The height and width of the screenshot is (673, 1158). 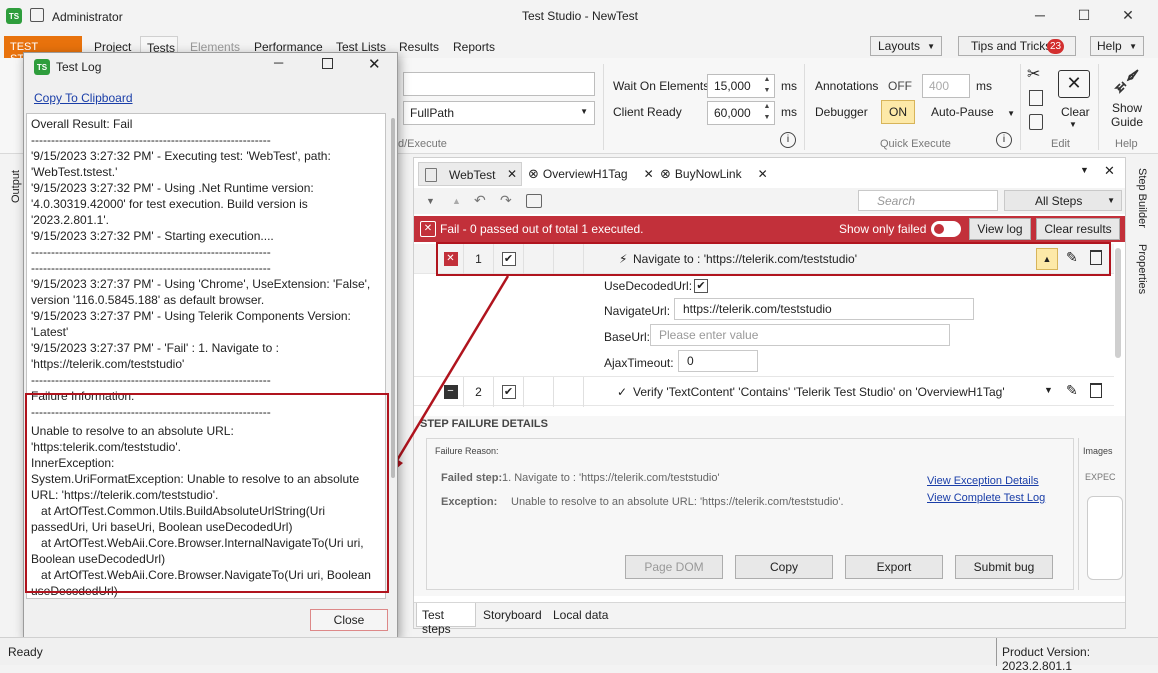 What do you see at coordinates (1127, 115) in the screenshot?
I see `show-guide-button: Show Guide` at bounding box center [1127, 115].